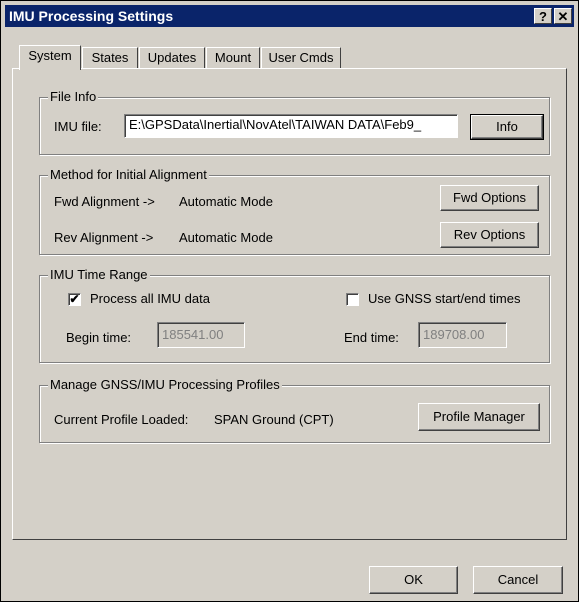 The width and height of the screenshot is (579, 602). What do you see at coordinates (274, 419) in the screenshot?
I see `current-profile-value: SPAN Ground (CPT)` at bounding box center [274, 419].